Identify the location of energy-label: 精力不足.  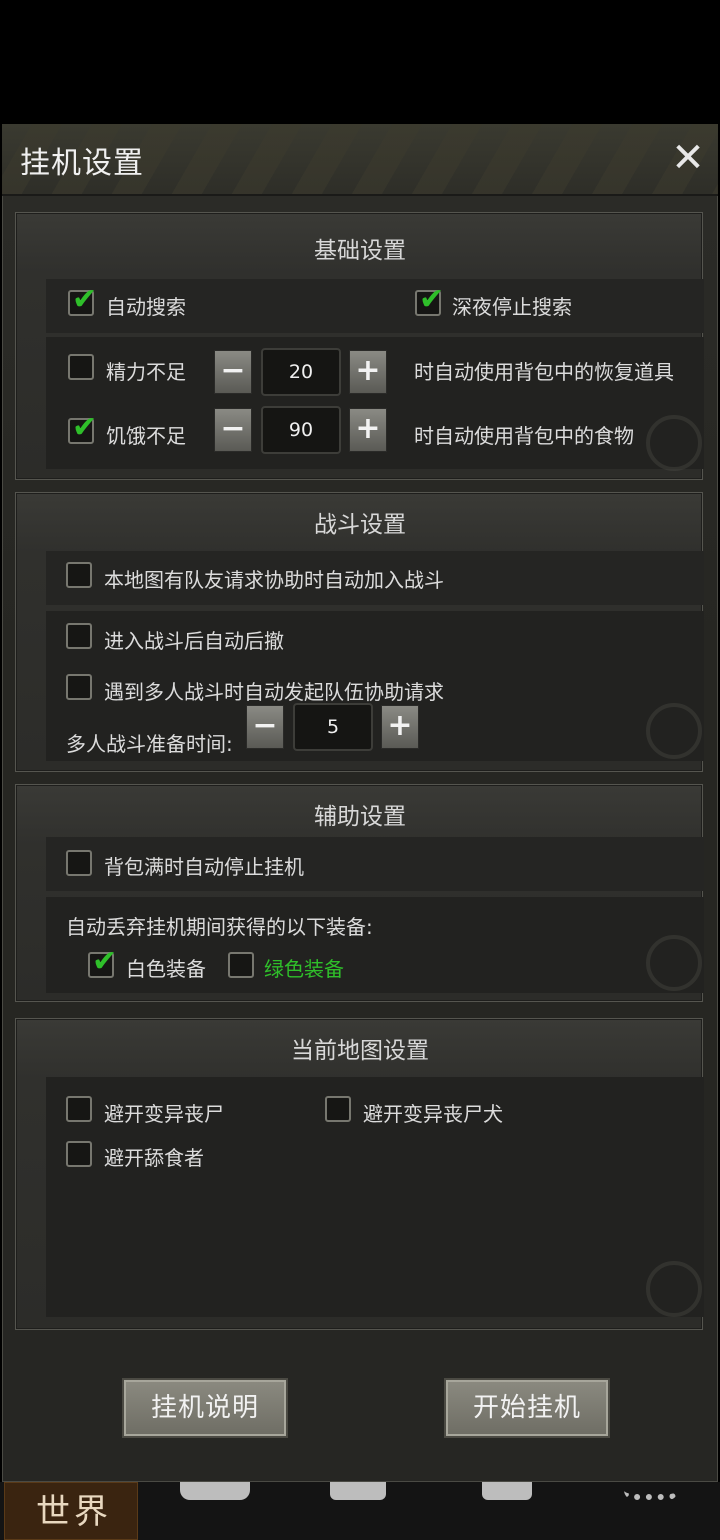
(146, 372).